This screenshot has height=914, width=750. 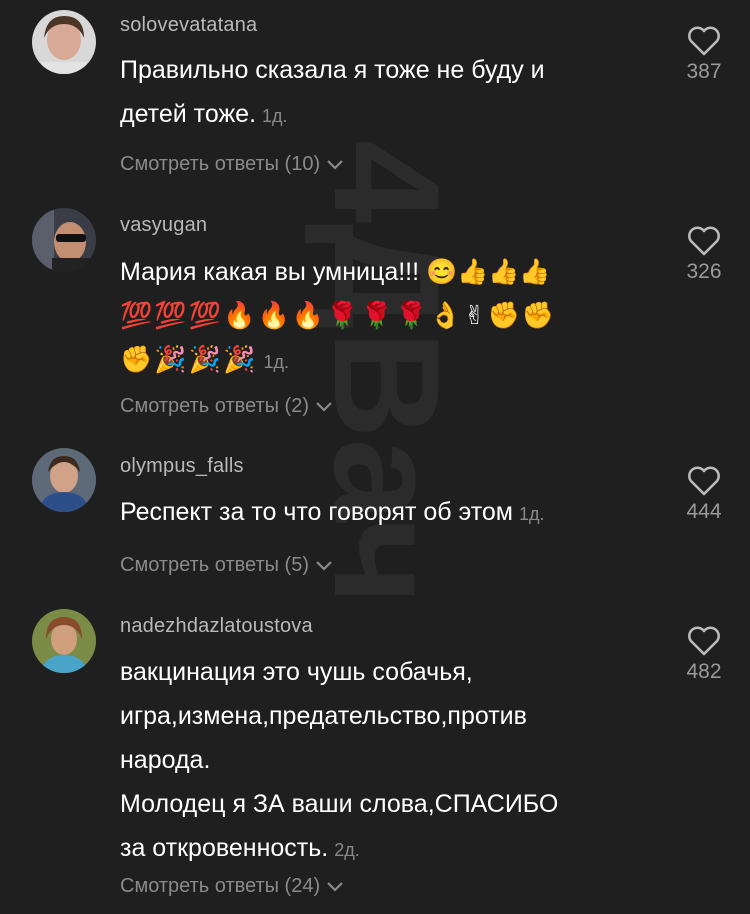 I want to click on like-button: 387, so click(x=704, y=55).